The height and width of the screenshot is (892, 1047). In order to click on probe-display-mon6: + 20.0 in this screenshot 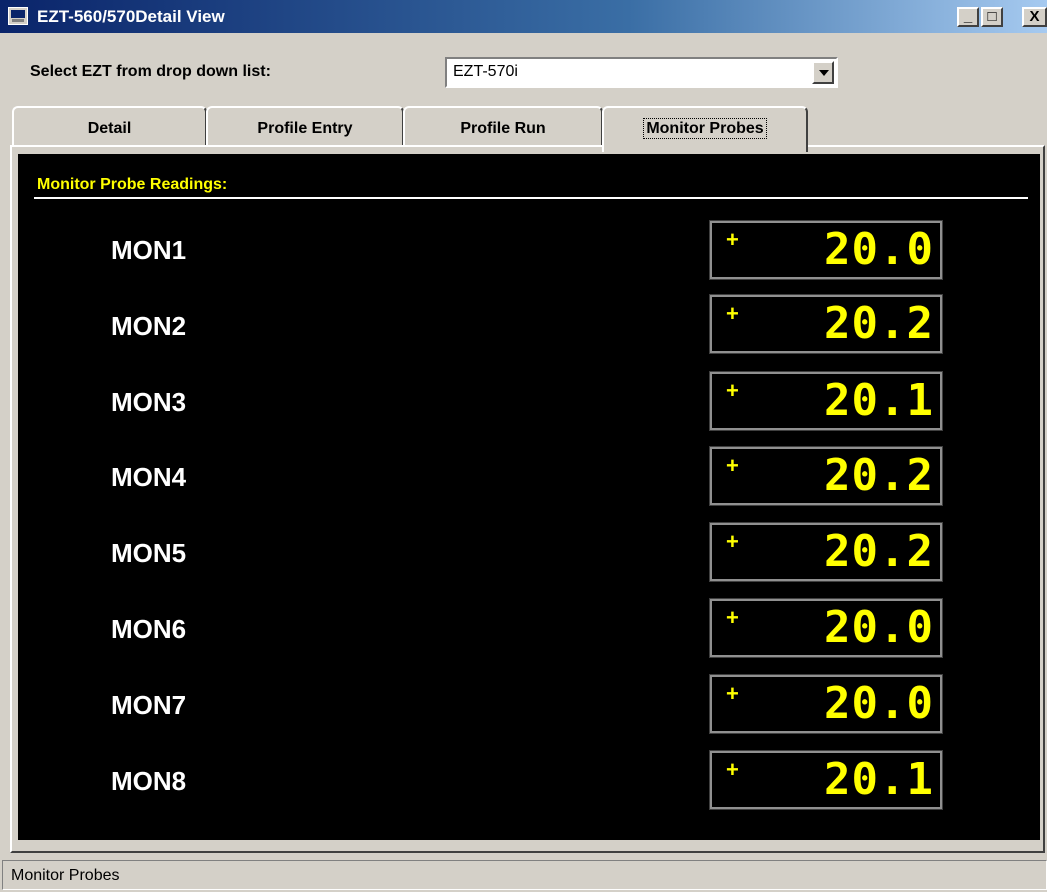, I will do `click(826, 628)`.